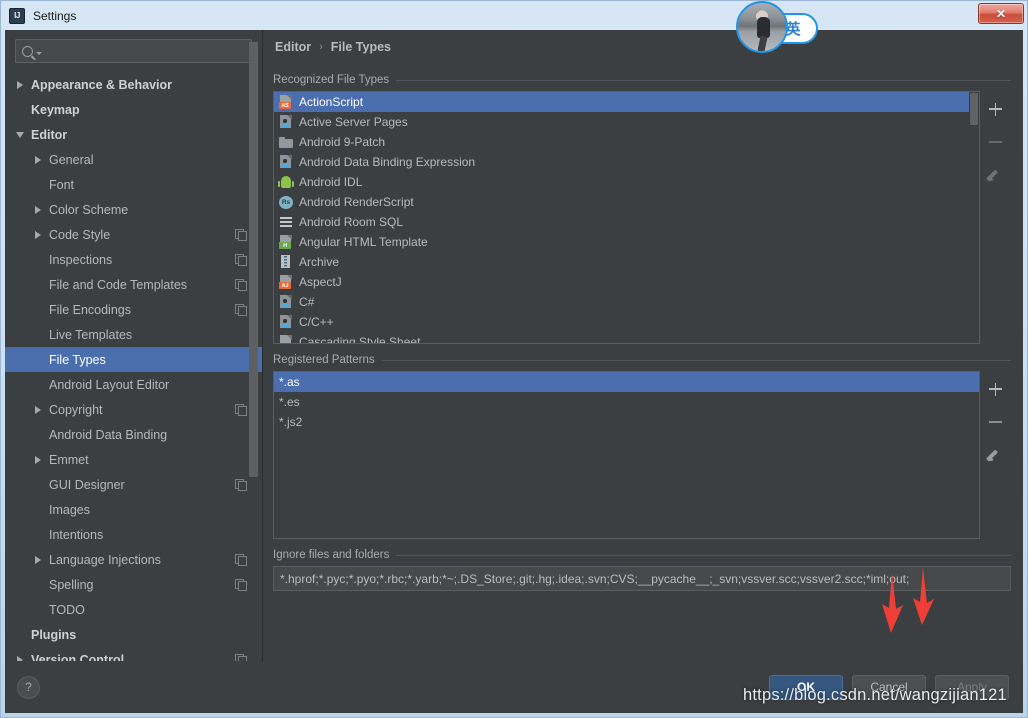 The image size is (1028, 718). I want to click on sidebar-item-keymap: Keymap, so click(133, 109).